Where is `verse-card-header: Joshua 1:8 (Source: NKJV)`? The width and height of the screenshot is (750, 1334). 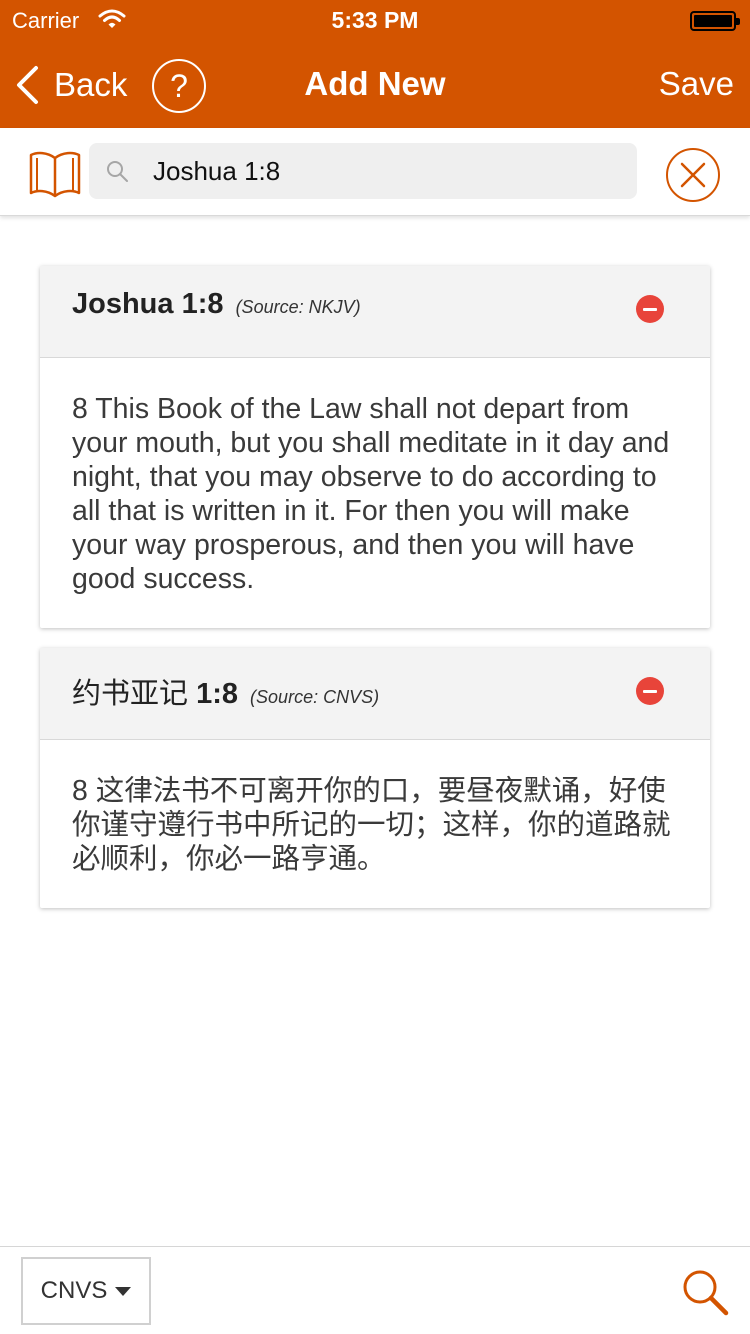 verse-card-header: Joshua 1:8 (Source: NKJV) is located at coordinates (375, 312).